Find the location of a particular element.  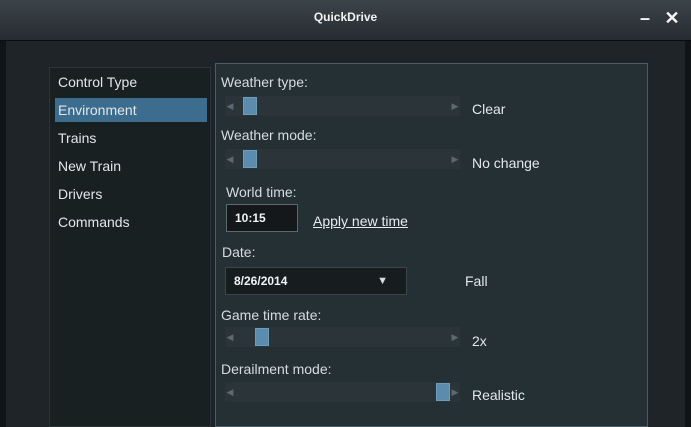

game-time-rate-value: 2x is located at coordinates (479, 341).